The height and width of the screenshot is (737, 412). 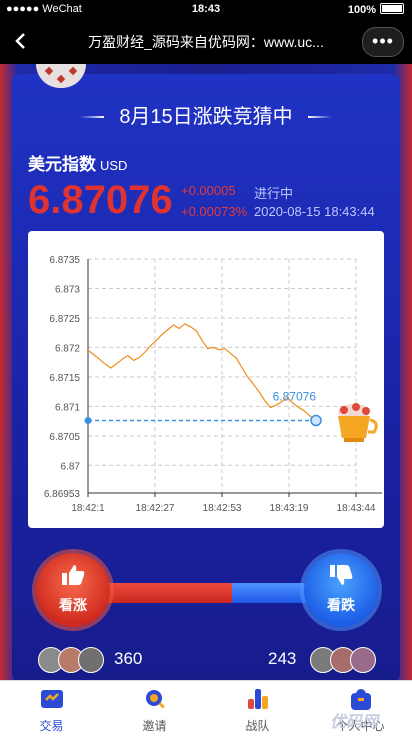 What do you see at coordinates (361, 10) in the screenshot?
I see `battery-percent: 100%` at bounding box center [361, 10].